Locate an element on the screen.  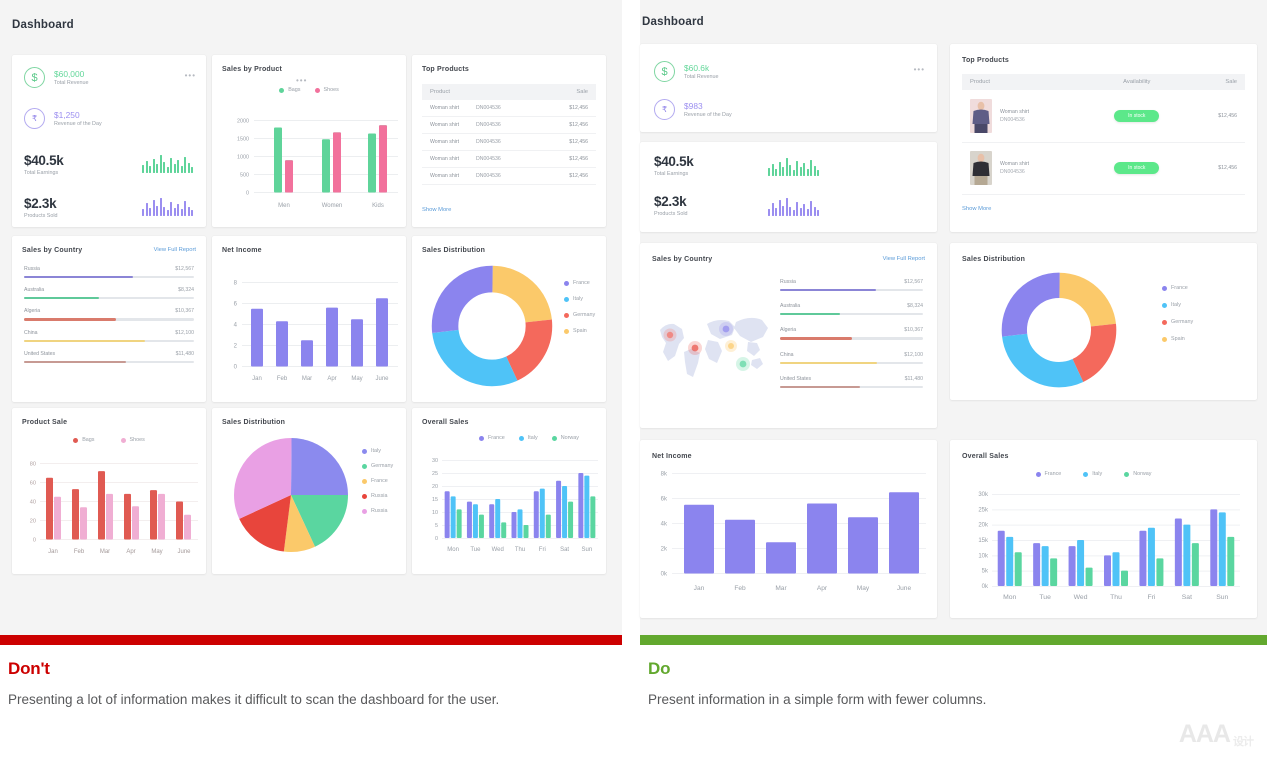
svg-text: 4k is located at coordinates (664, 525).